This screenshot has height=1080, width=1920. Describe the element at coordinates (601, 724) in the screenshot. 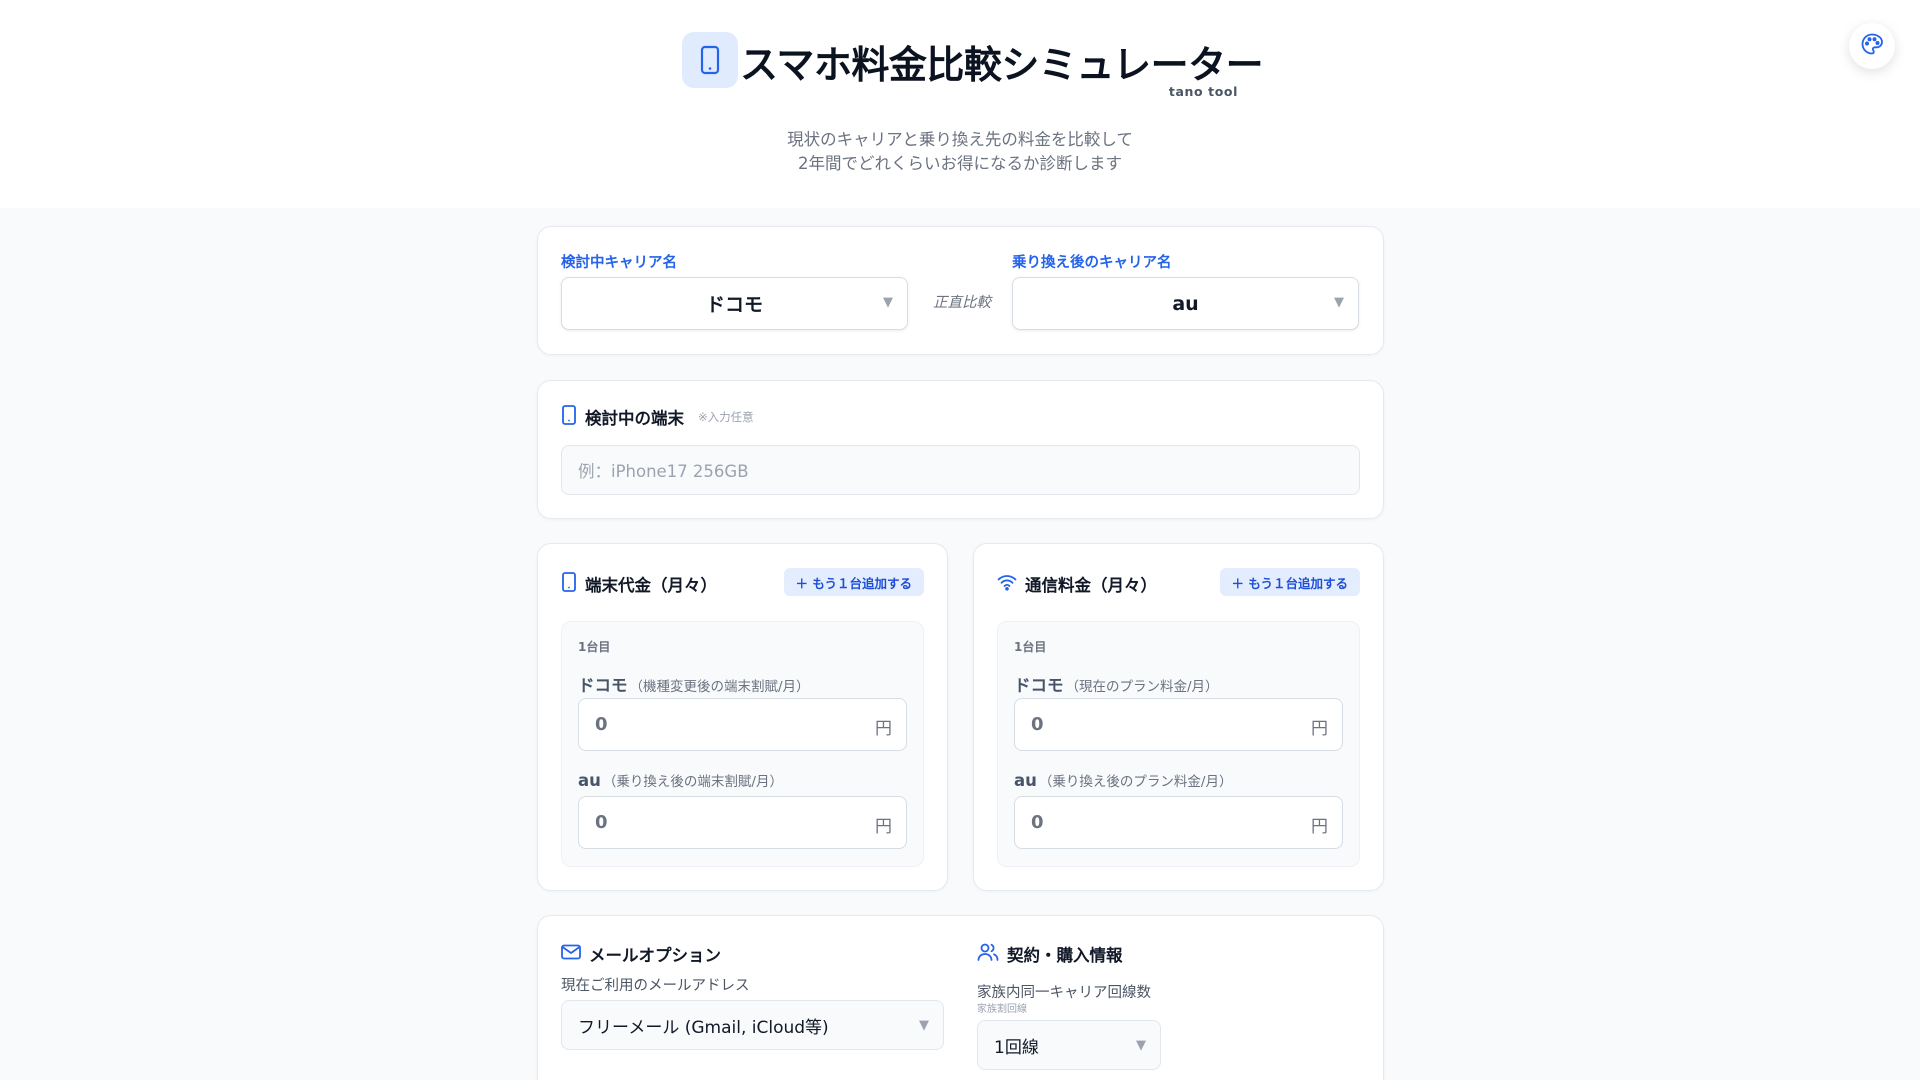

I see `device-current-value: 0` at that location.